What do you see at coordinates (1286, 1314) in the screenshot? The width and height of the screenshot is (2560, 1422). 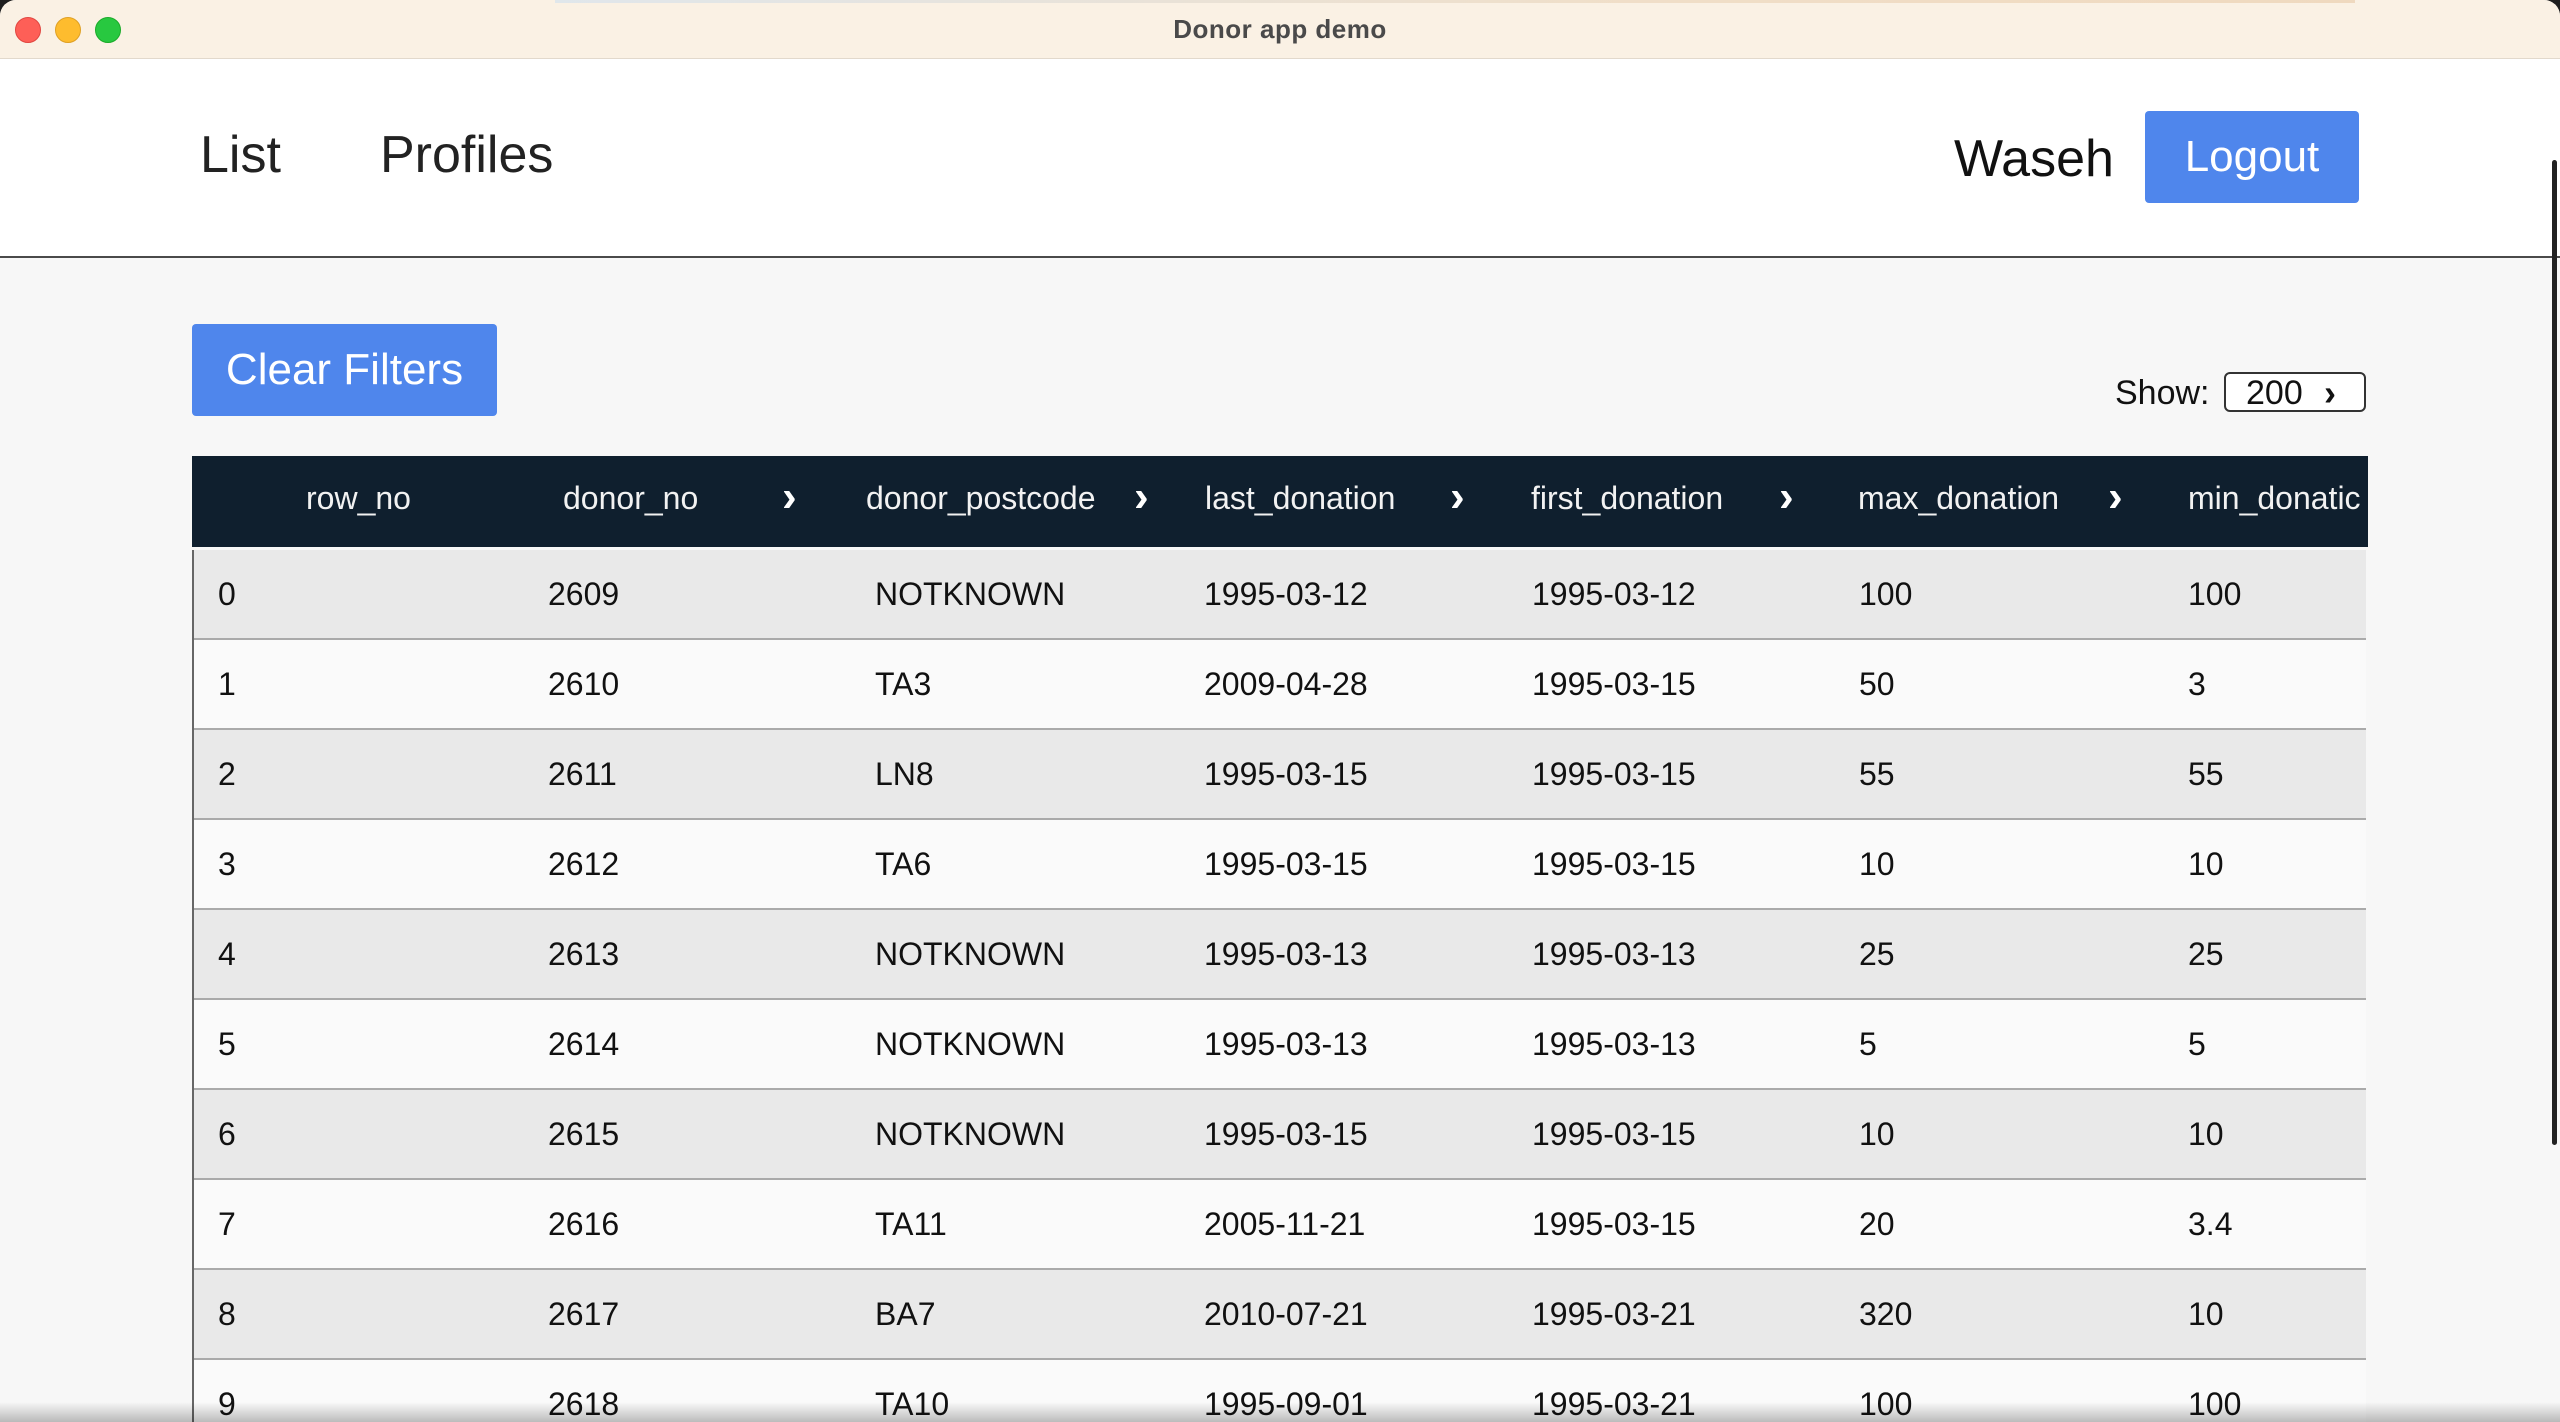 I see `cell-last-donation: 2010-07-21` at bounding box center [1286, 1314].